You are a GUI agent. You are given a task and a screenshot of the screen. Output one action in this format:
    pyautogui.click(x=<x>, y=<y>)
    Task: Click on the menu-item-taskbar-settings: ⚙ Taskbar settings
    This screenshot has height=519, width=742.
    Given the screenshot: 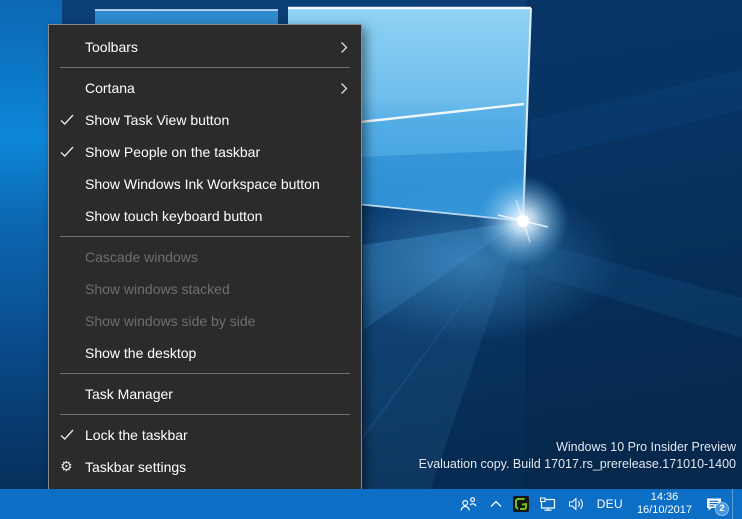 What is the action you would take?
    pyautogui.click(x=205, y=467)
    